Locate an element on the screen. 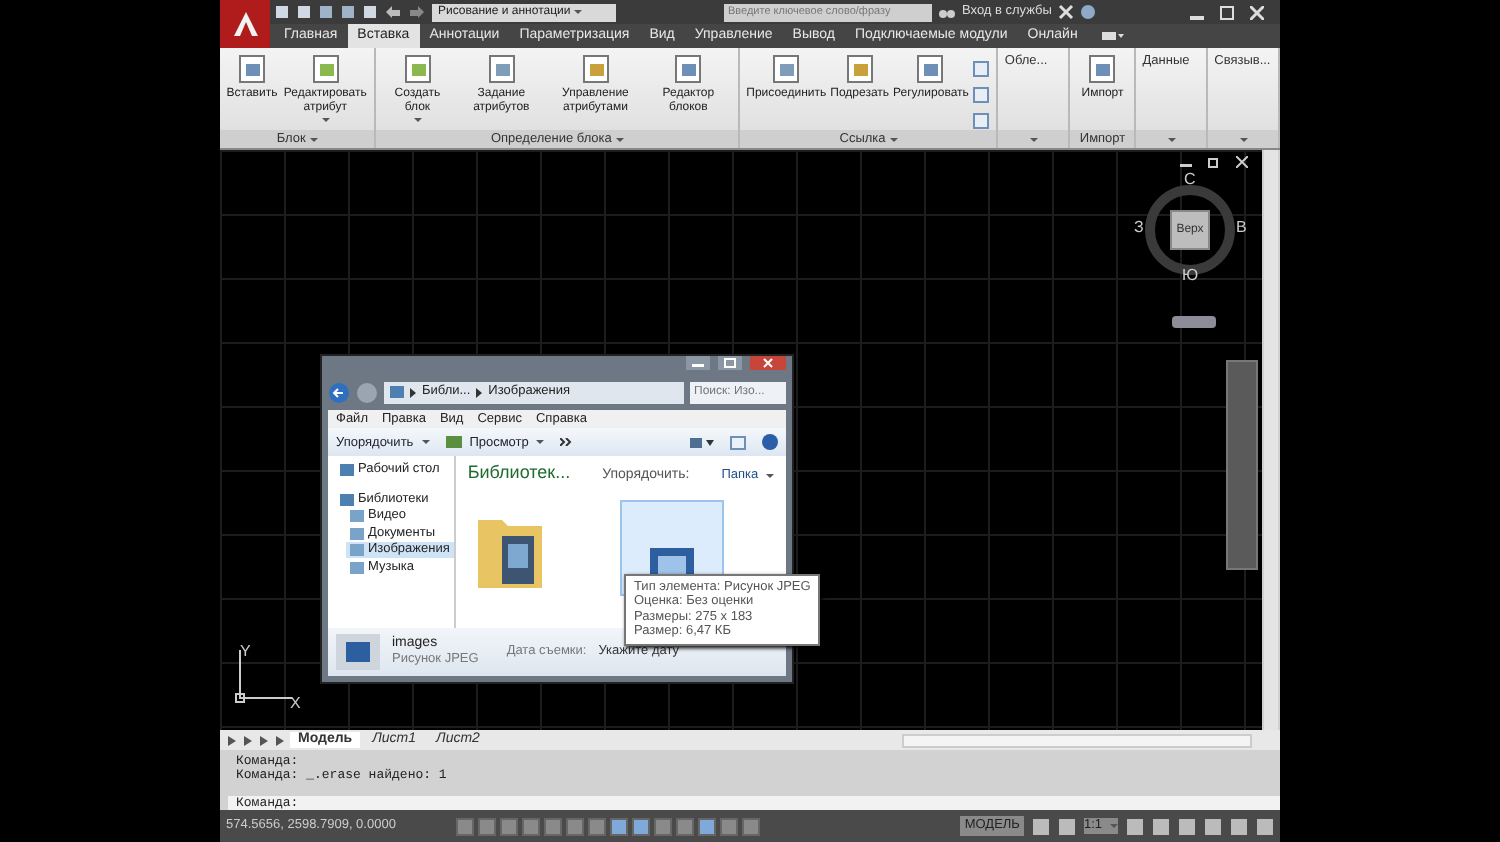  compass-east-label: В is located at coordinates (1241, 227).